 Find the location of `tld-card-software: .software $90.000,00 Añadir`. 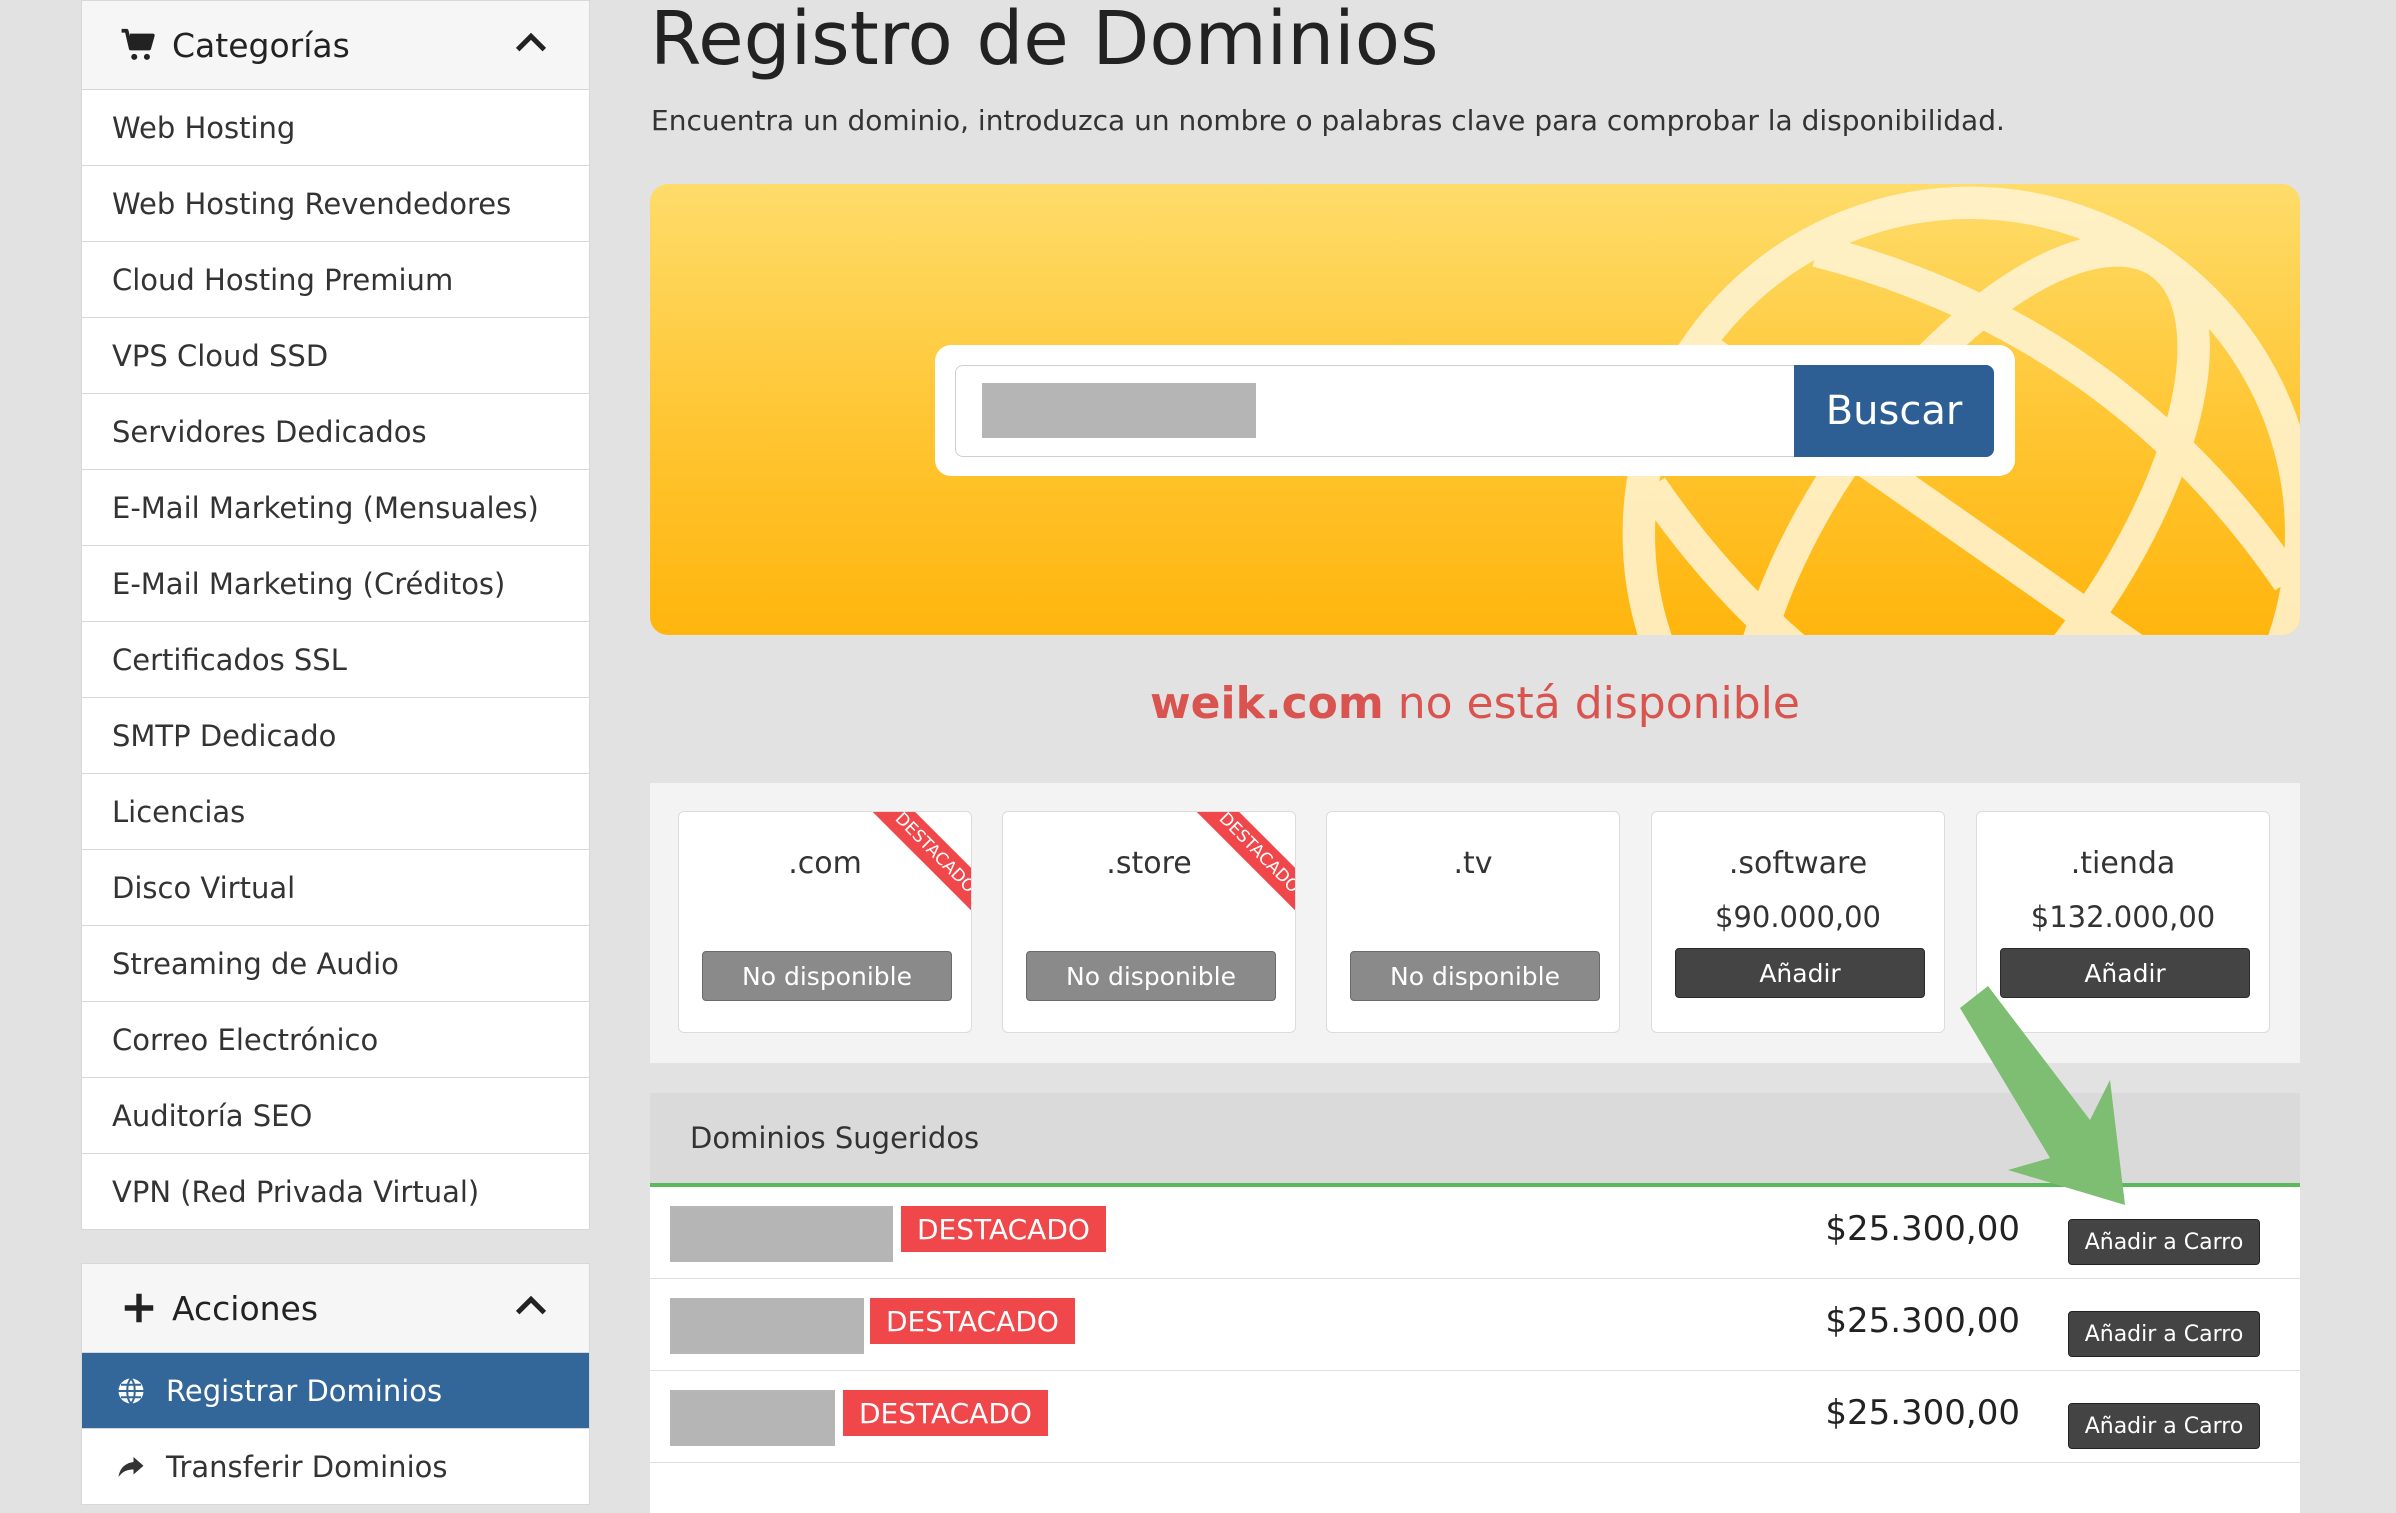

tld-card-software: .software $90.000,00 Añadir is located at coordinates (1798, 922).